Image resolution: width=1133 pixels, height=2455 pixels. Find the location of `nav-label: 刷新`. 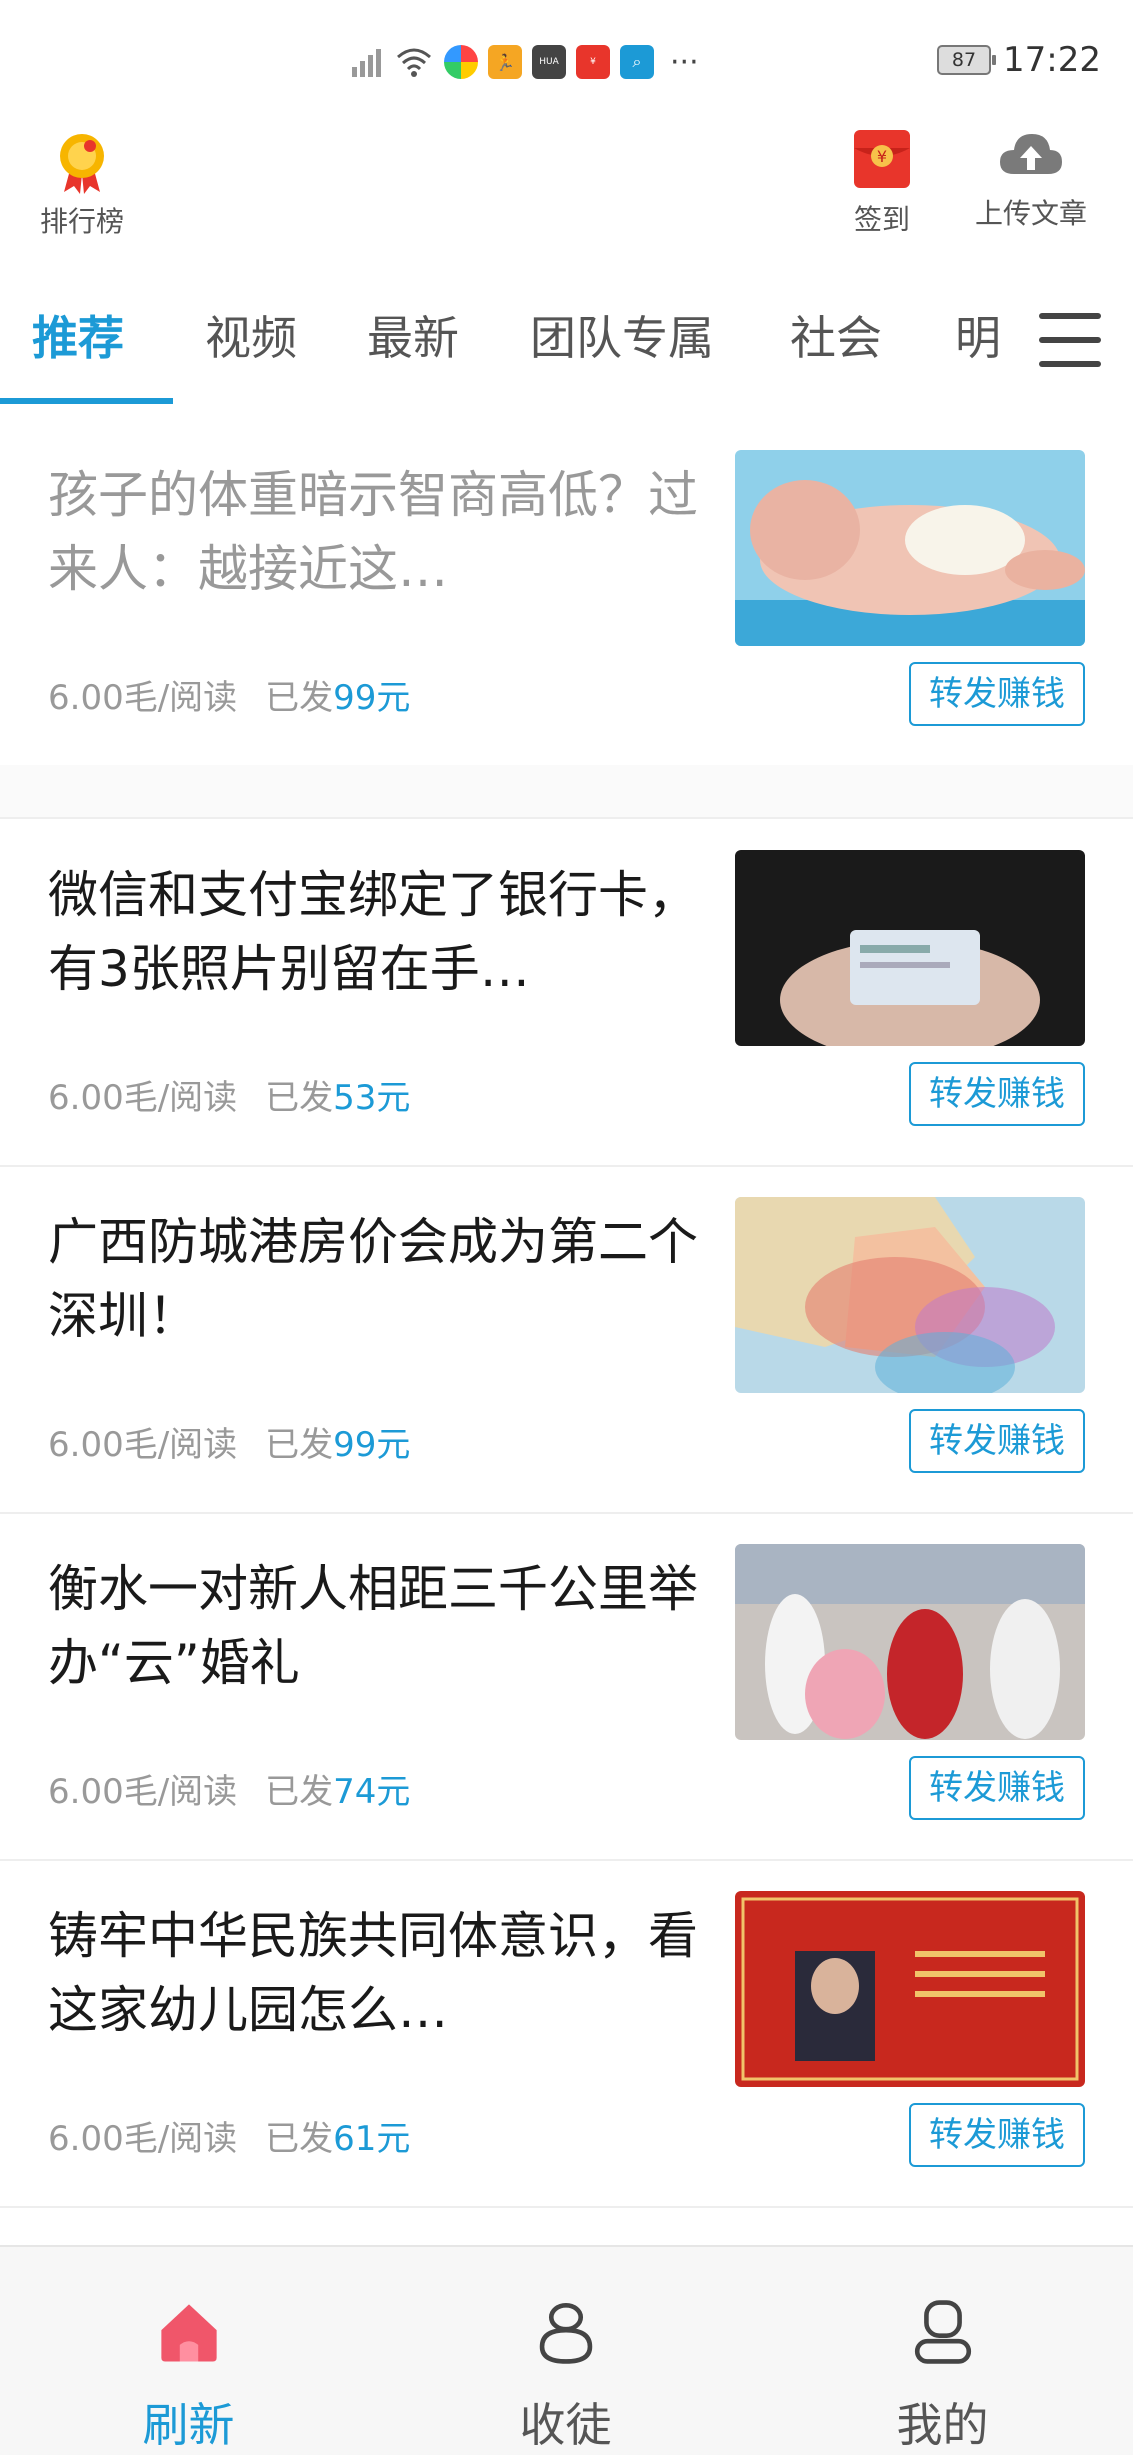

nav-label: 刷新 is located at coordinates (188, 2425).